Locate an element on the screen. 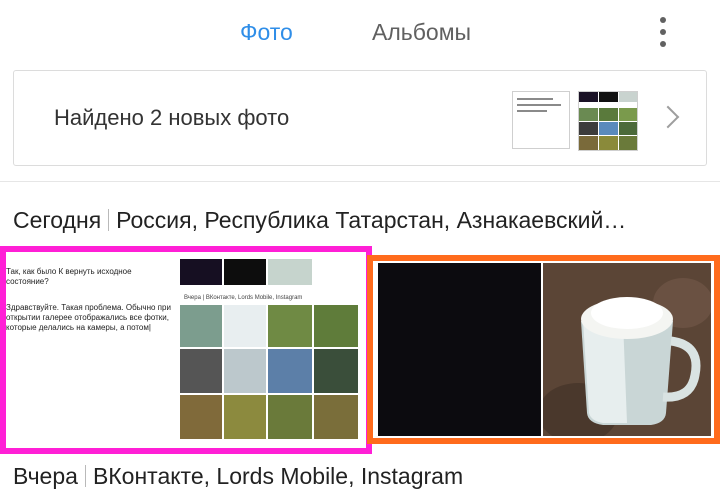 The image size is (720, 490). tab-photos: Фото is located at coordinates (266, 32).